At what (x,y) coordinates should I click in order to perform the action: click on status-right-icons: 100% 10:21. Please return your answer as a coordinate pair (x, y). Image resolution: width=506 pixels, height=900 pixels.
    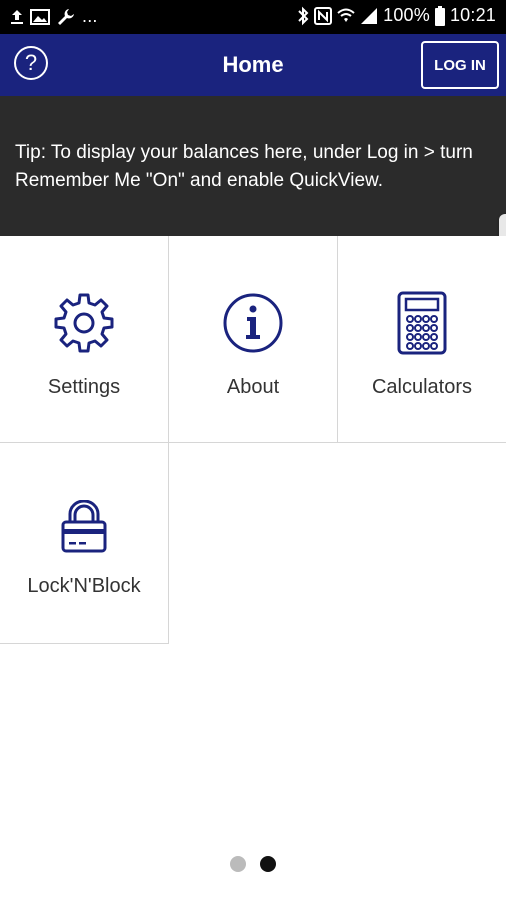
    Looking at the image, I should click on (396, 15).